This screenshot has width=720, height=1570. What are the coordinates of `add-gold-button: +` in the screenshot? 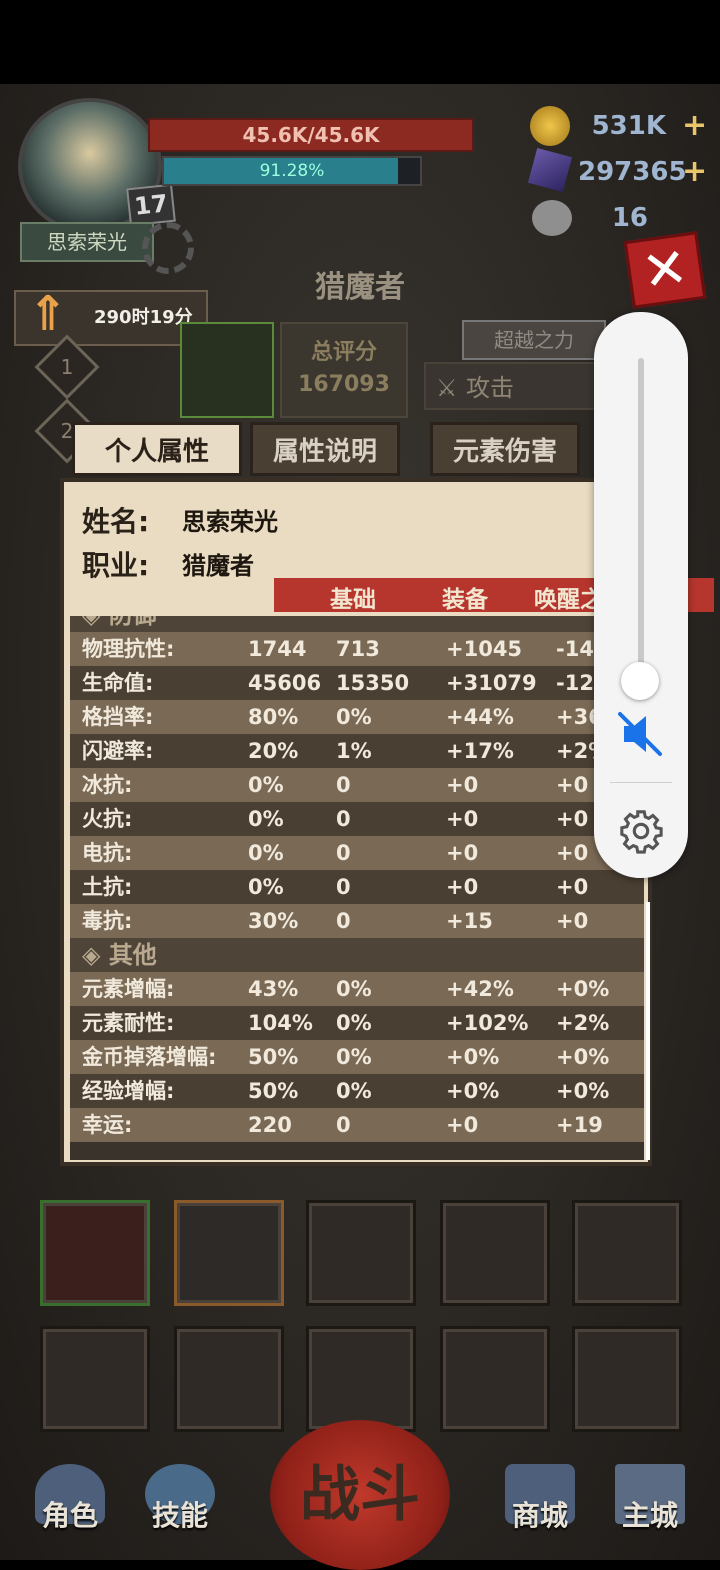 It's located at (694, 125).